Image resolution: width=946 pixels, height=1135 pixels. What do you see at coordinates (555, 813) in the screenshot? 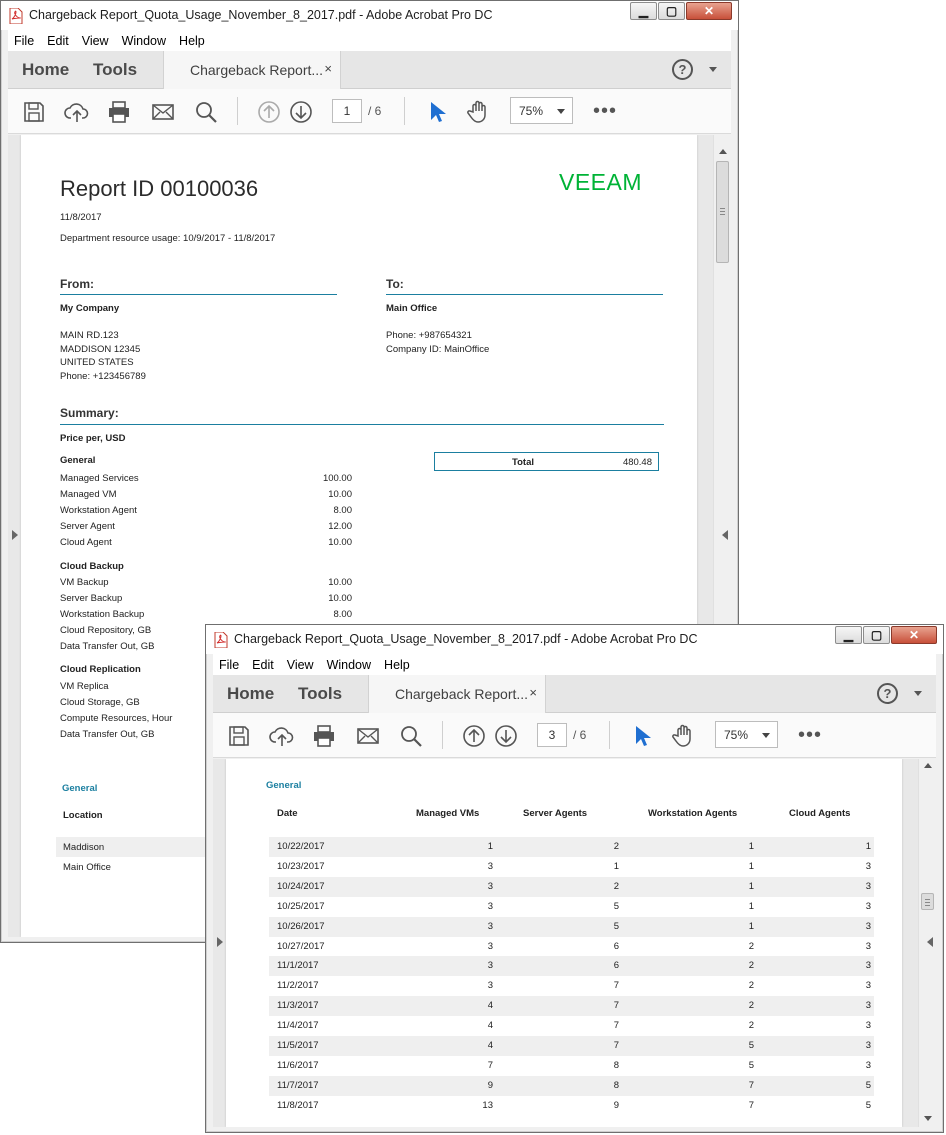
I see `column-header: Server Agents` at bounding box center [555, 813].